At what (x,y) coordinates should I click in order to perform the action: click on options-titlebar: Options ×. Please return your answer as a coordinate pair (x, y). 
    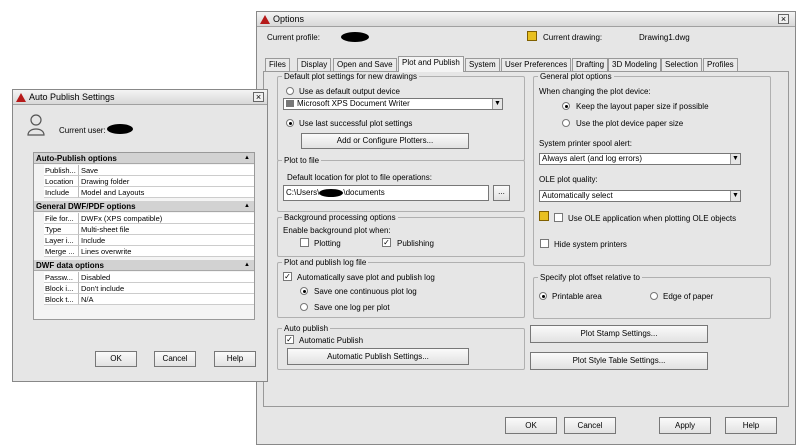
    Looking at the image, I should click on (526, 19).